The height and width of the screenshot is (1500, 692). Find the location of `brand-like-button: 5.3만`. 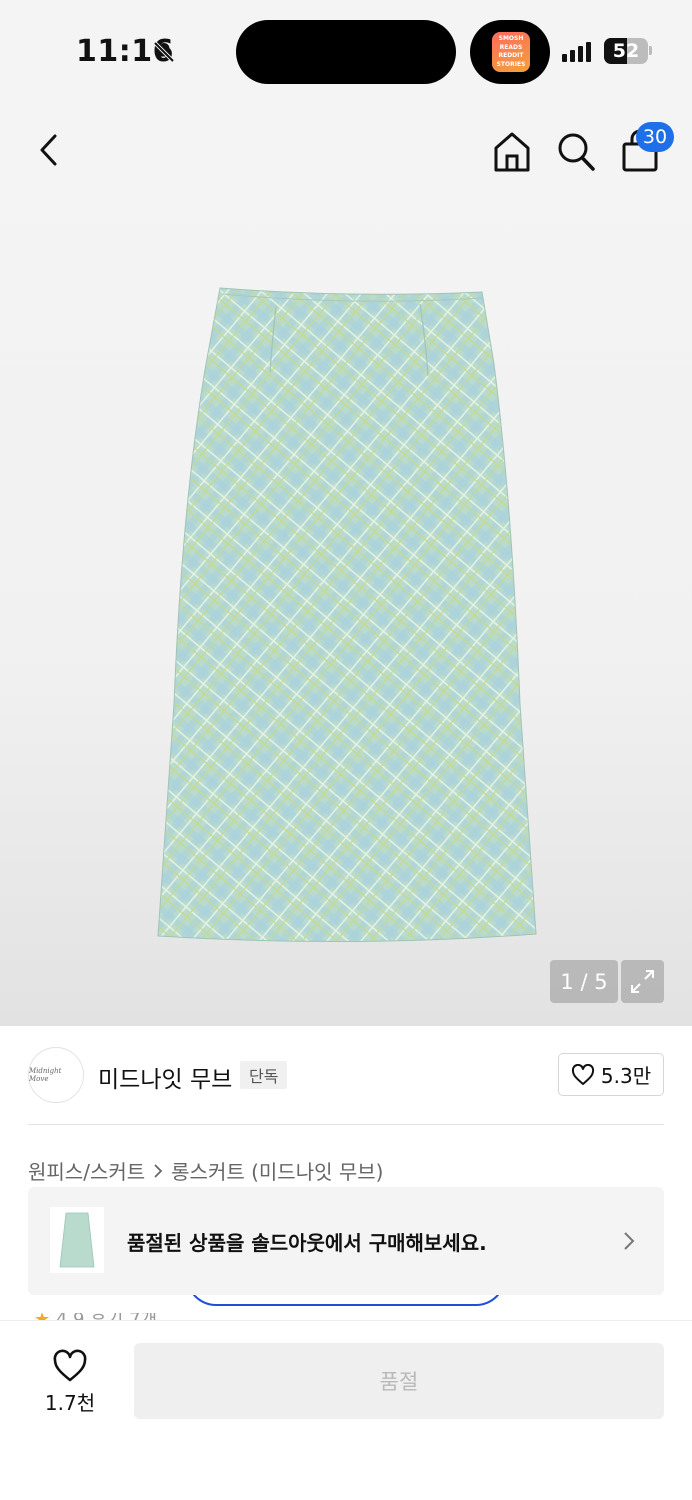

brand-like-button: 5.3만 is located at coordinates (611, 1074).